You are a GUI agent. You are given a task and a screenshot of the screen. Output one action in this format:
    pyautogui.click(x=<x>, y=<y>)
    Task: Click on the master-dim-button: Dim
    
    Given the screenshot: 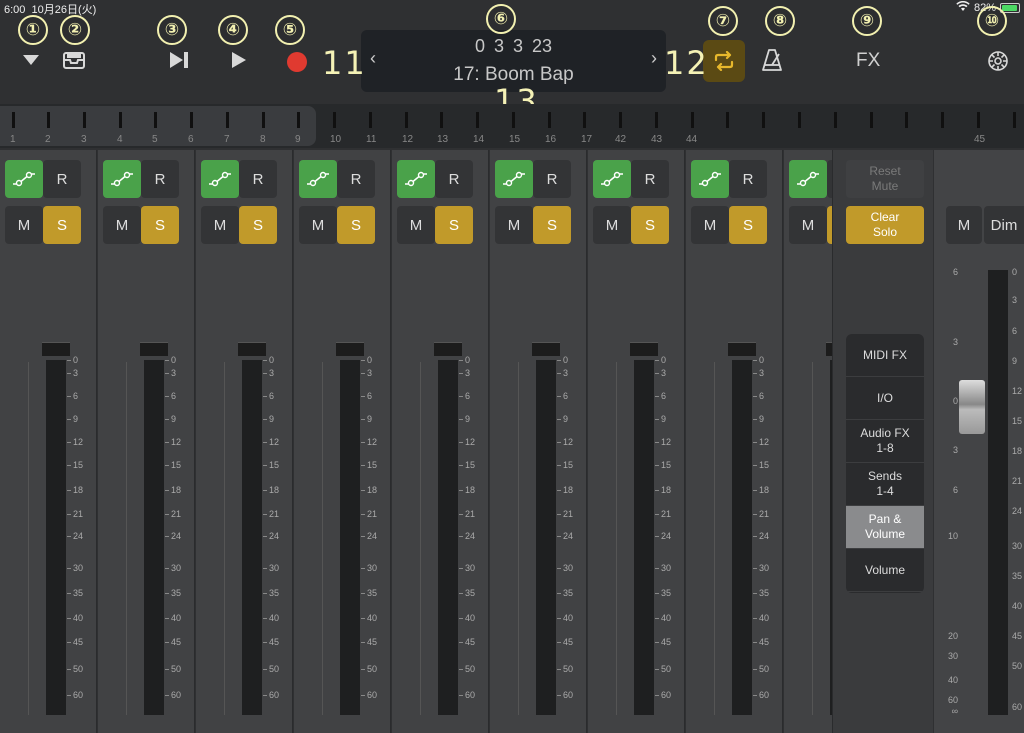 What is the action you would take?
    pyautogui.click(x=1004, y=225)
    